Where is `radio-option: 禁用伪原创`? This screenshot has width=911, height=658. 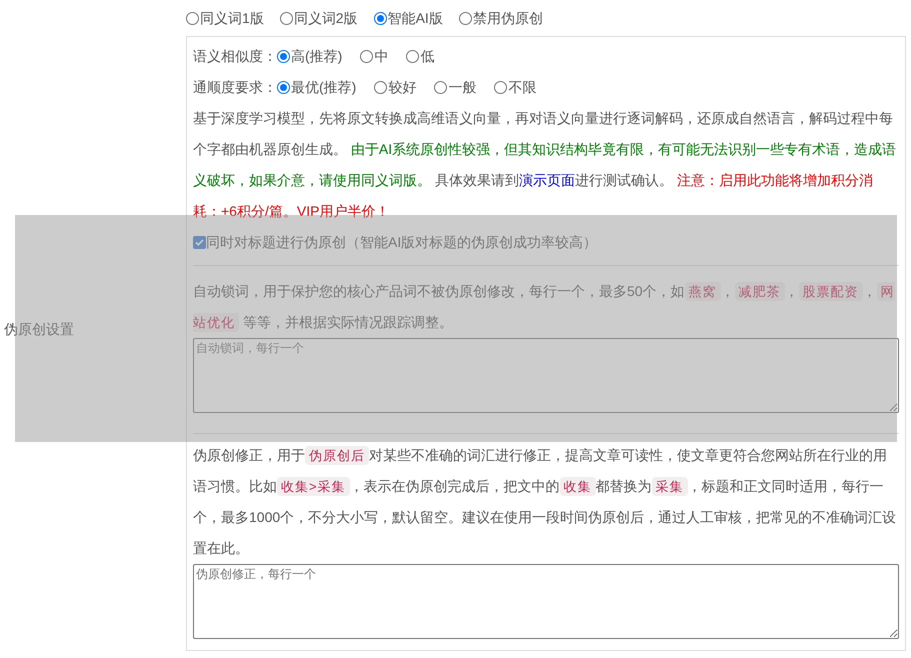 radio-option: 禁用伪原创 is located at coordinates (500, 18).